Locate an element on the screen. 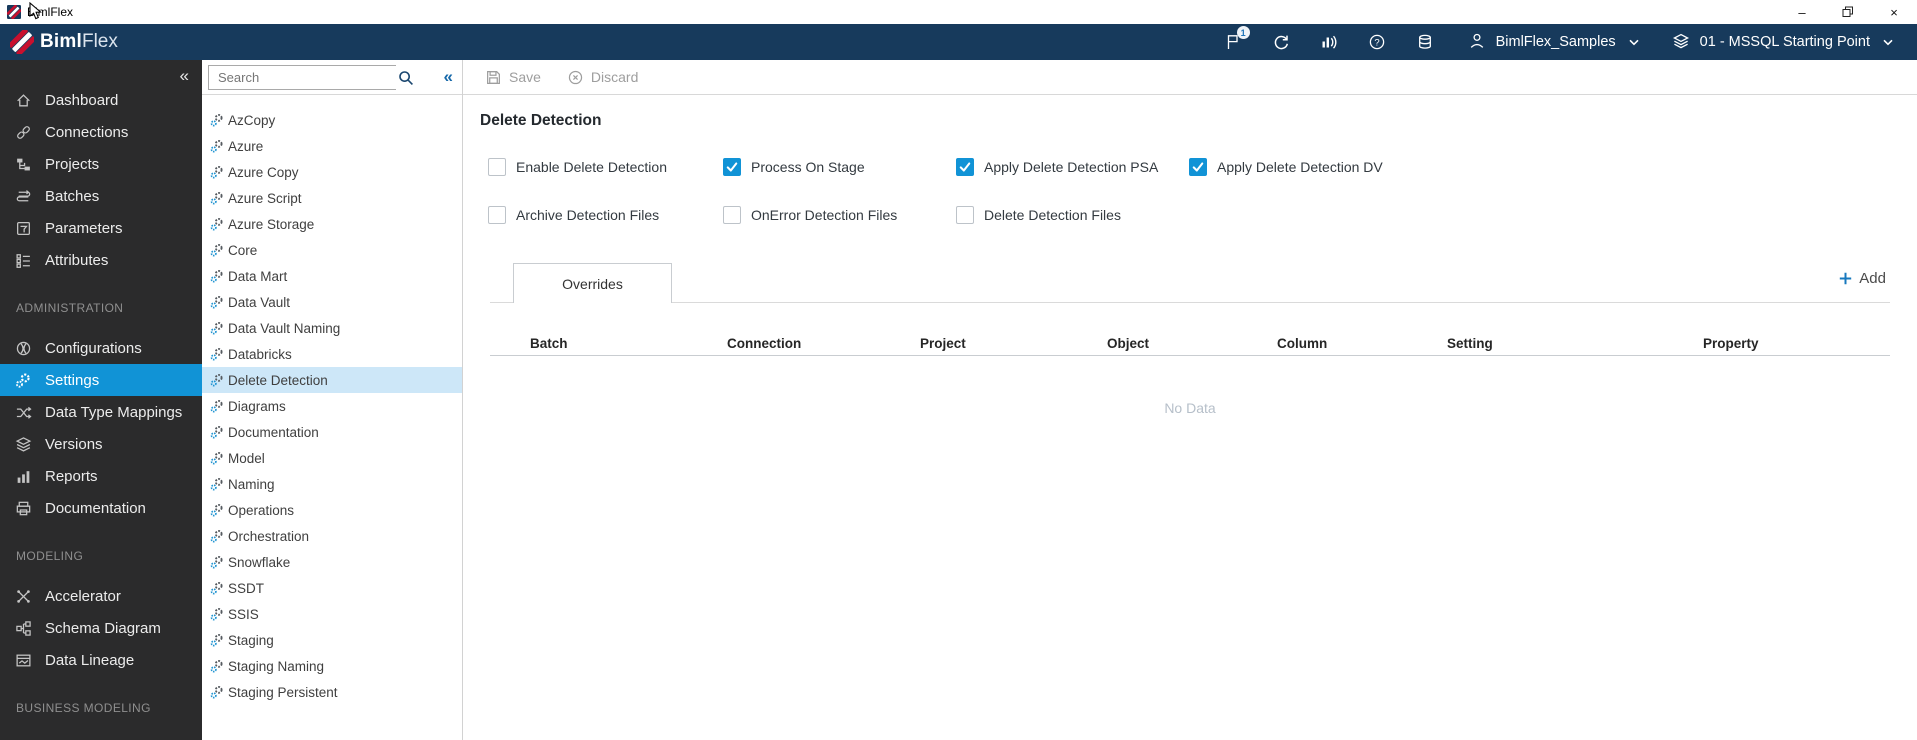 This screenshot has width=1917, height=740. accelerator-icon is located at coordinates (23, 596).